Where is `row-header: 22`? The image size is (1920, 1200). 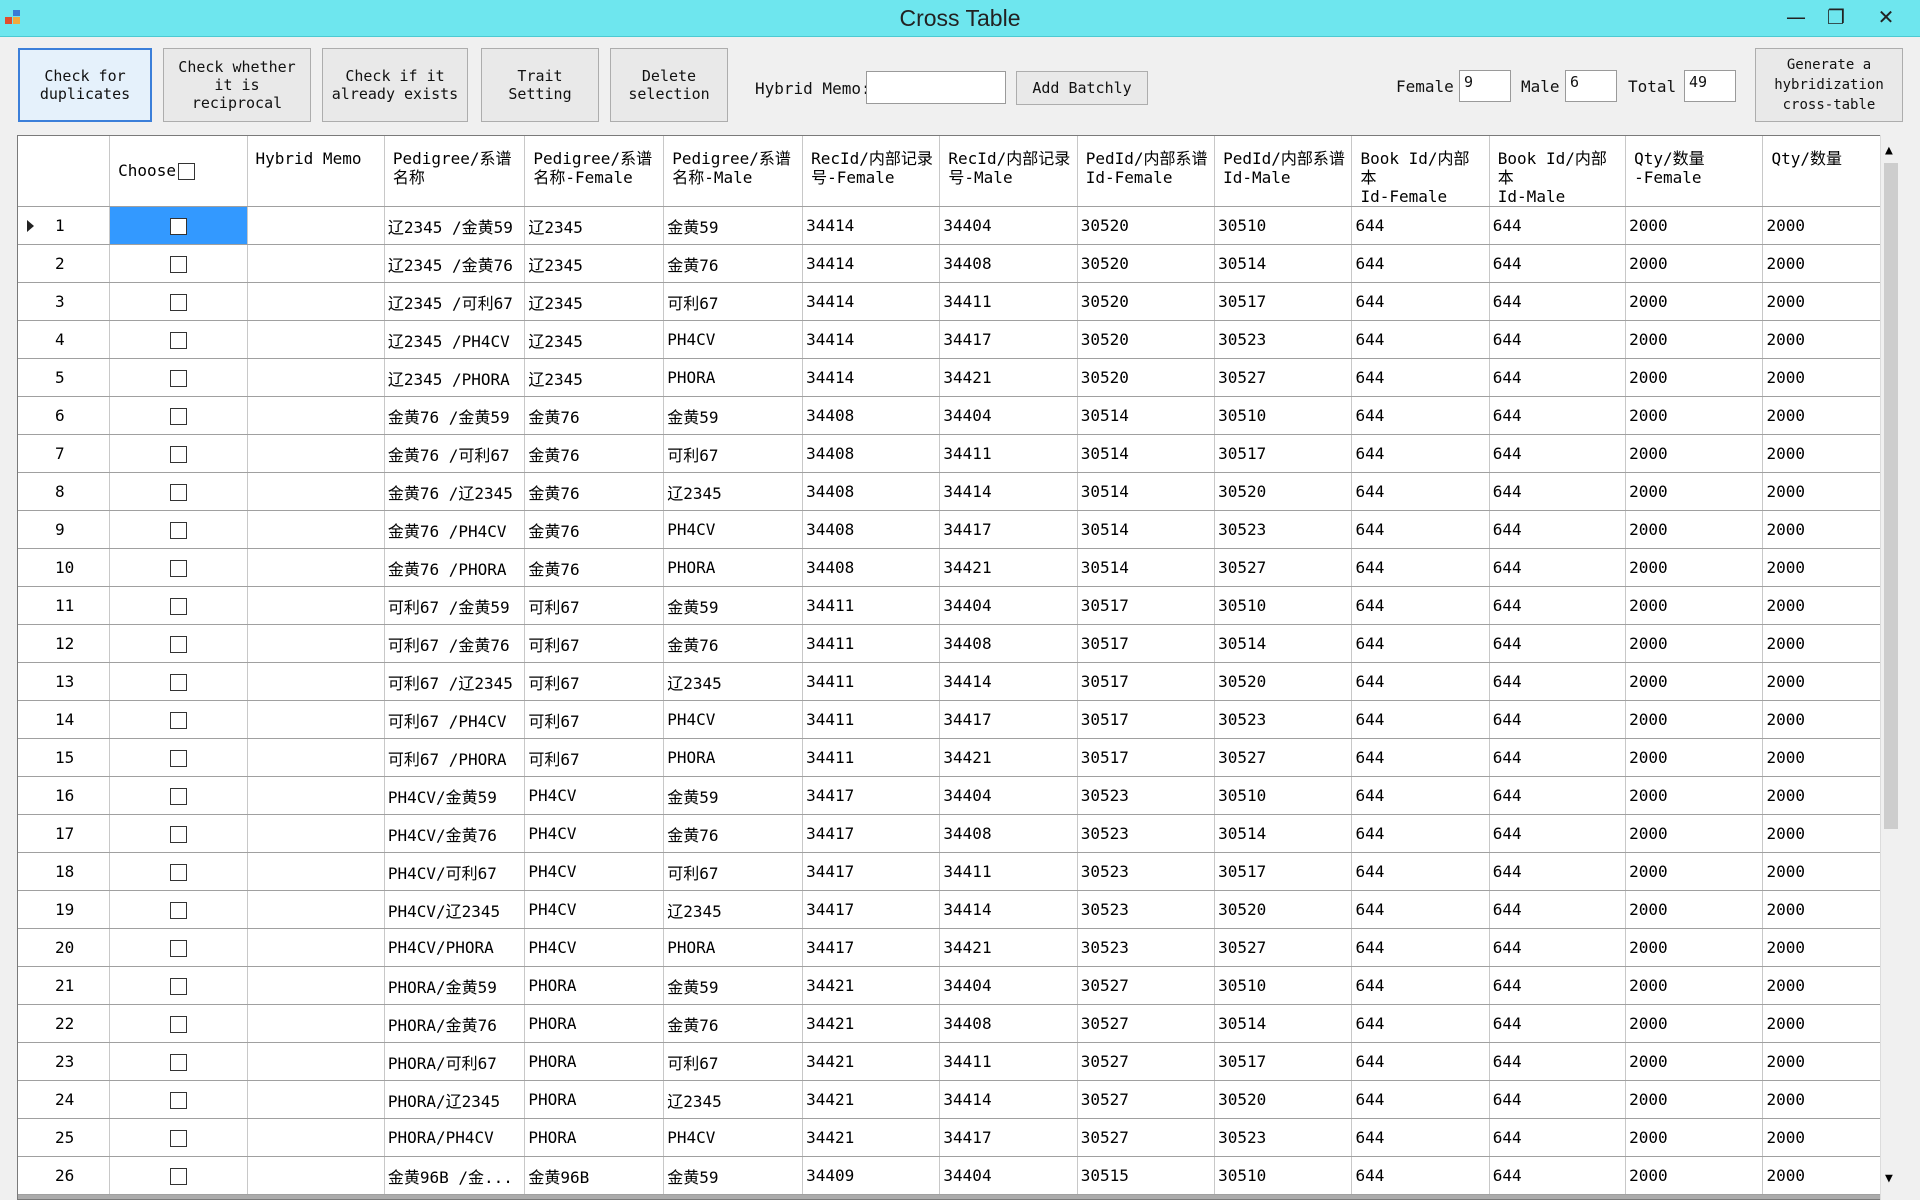 row-header: 22 is located at coordinates (64, 1023).